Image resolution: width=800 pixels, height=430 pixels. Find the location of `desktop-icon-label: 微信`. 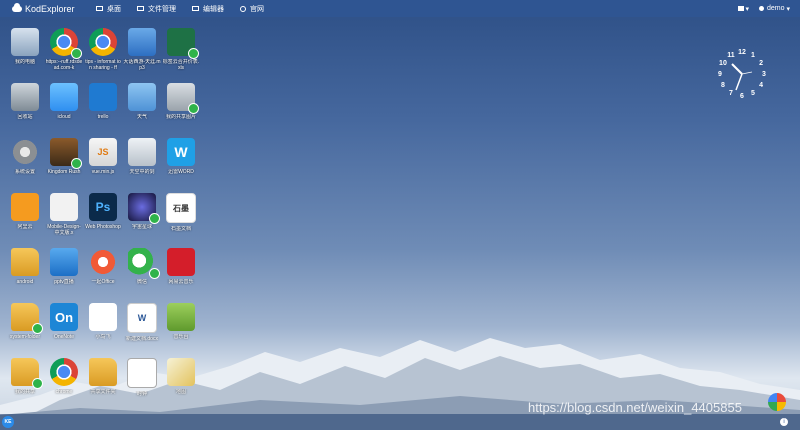

desktop-icon-label: 微信 is located at coordinates (141, 282).